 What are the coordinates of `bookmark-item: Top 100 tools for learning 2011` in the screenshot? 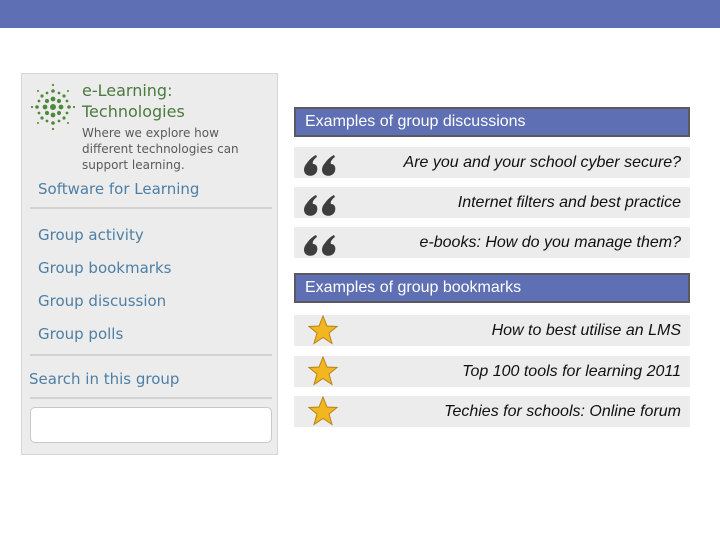 It's located at (492, 371).